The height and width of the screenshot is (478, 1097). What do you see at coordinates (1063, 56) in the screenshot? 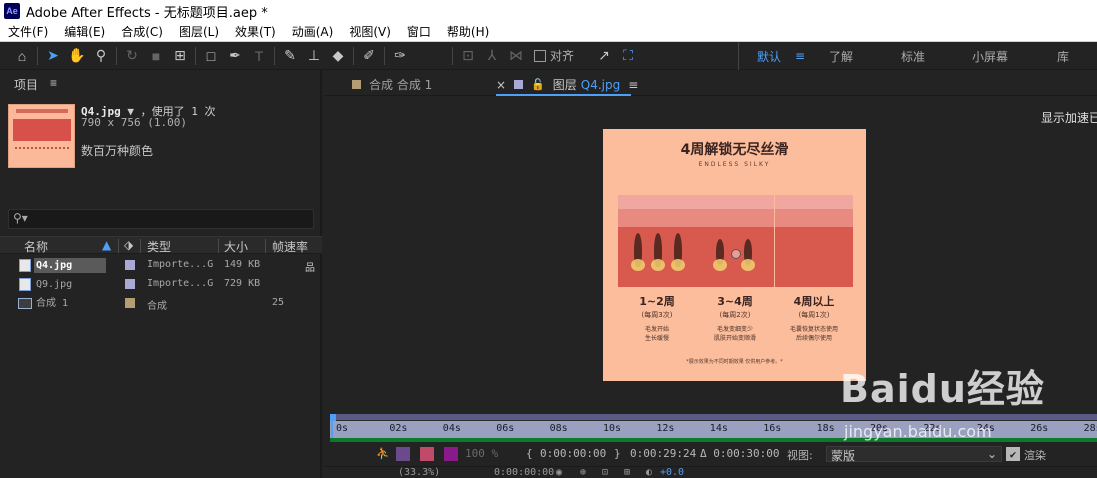
I see `workspace-libraries: 库` at bounding box center [1063, 56].